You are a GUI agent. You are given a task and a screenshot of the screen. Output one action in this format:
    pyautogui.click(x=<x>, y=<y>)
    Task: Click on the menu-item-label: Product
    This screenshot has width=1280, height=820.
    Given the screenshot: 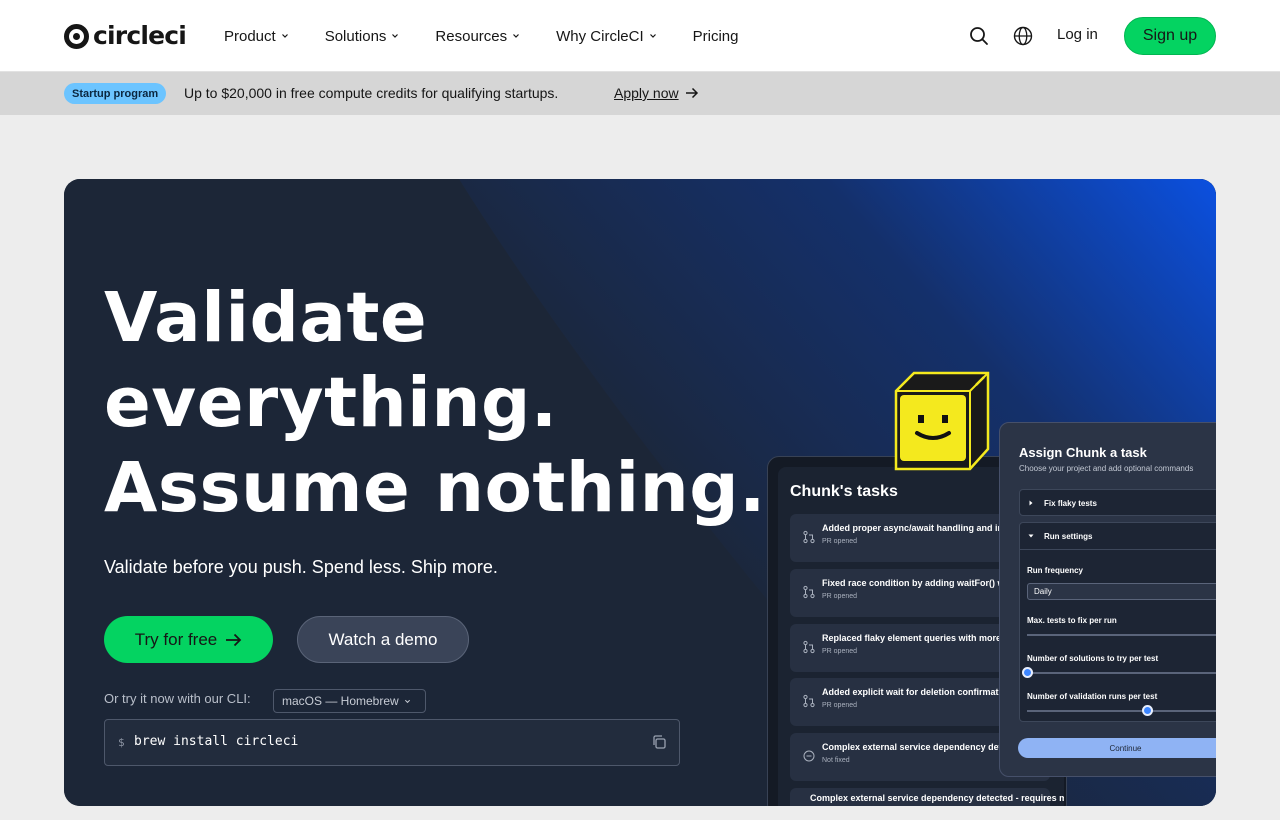 What is the action you would take?
    pyautogui.click(x=250, y=36)
    